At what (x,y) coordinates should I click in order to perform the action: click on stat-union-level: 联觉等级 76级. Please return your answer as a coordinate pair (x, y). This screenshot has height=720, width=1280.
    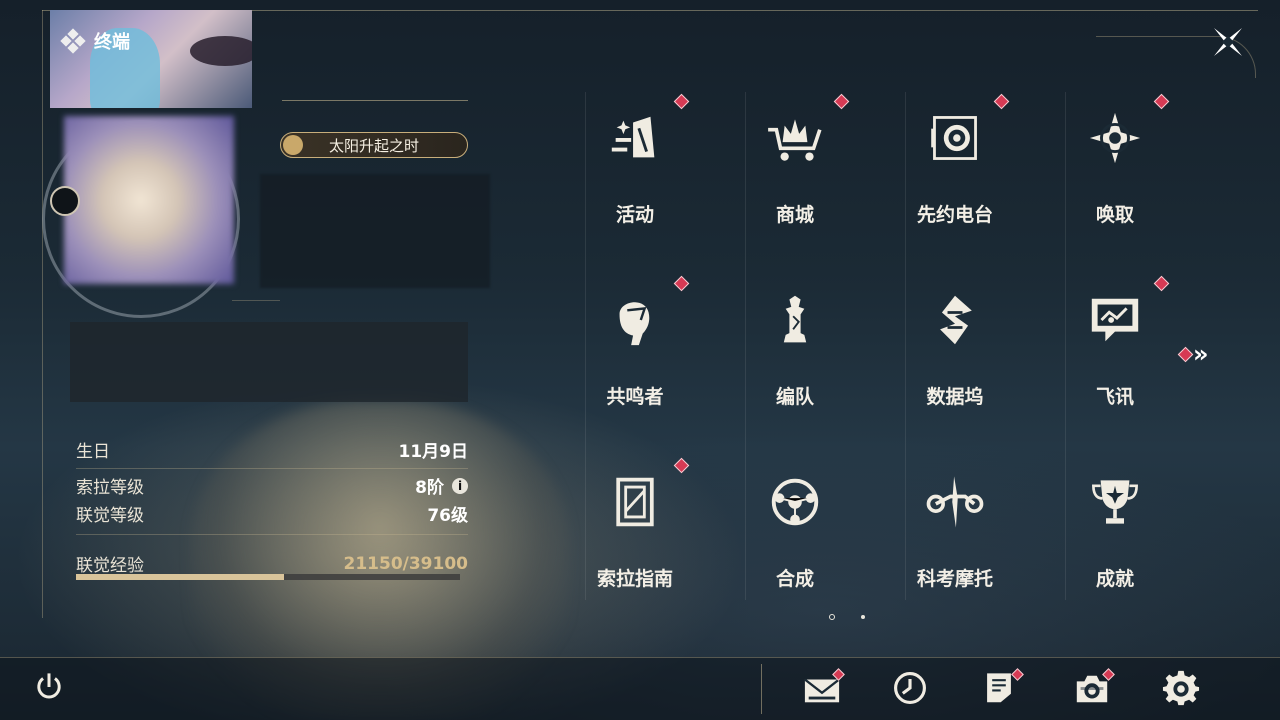
    Looking at the image, I should click on (272, 513).